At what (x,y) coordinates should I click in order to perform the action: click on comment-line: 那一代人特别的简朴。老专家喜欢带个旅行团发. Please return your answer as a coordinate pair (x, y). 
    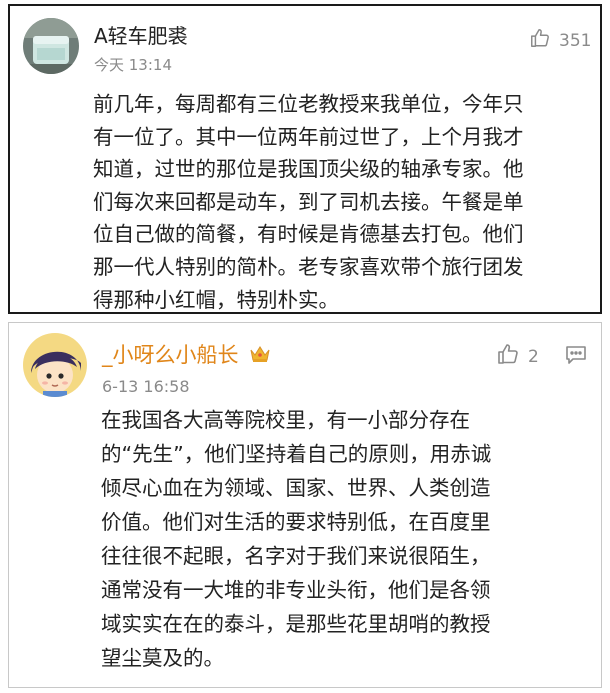
    Looking at the image, I should click on (308, 266).